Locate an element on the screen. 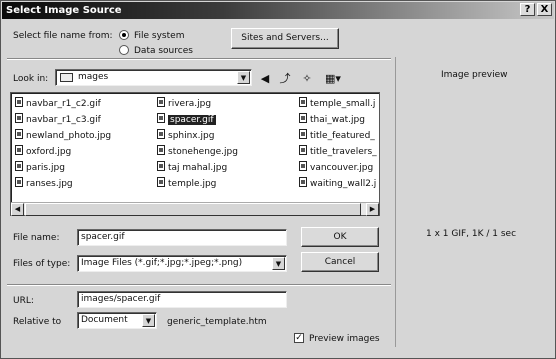 The height and width of the screenshot is (359, 556). scroll-left-icon: ◀ is located at coordinates (17, 209).